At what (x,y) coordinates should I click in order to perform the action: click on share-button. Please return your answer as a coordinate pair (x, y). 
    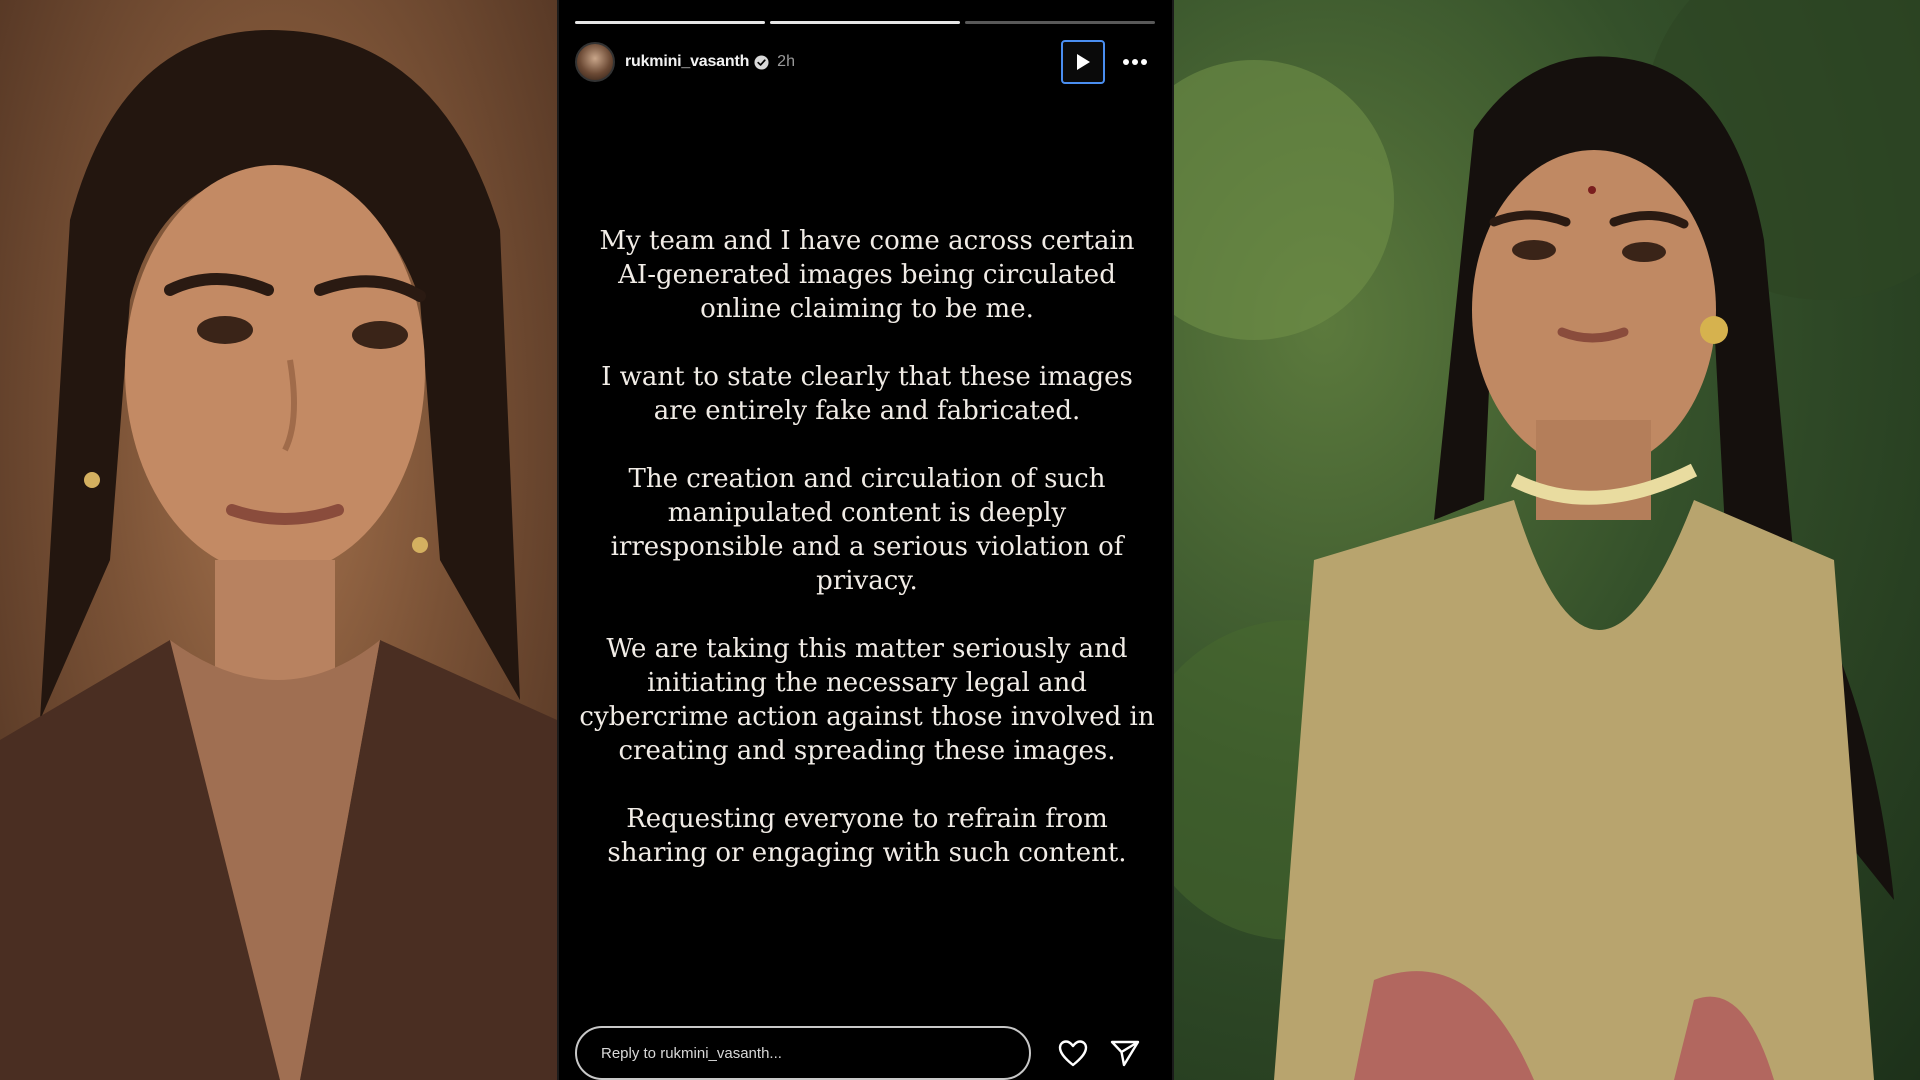
    Looking at the image, I should click on (1125, 1053).